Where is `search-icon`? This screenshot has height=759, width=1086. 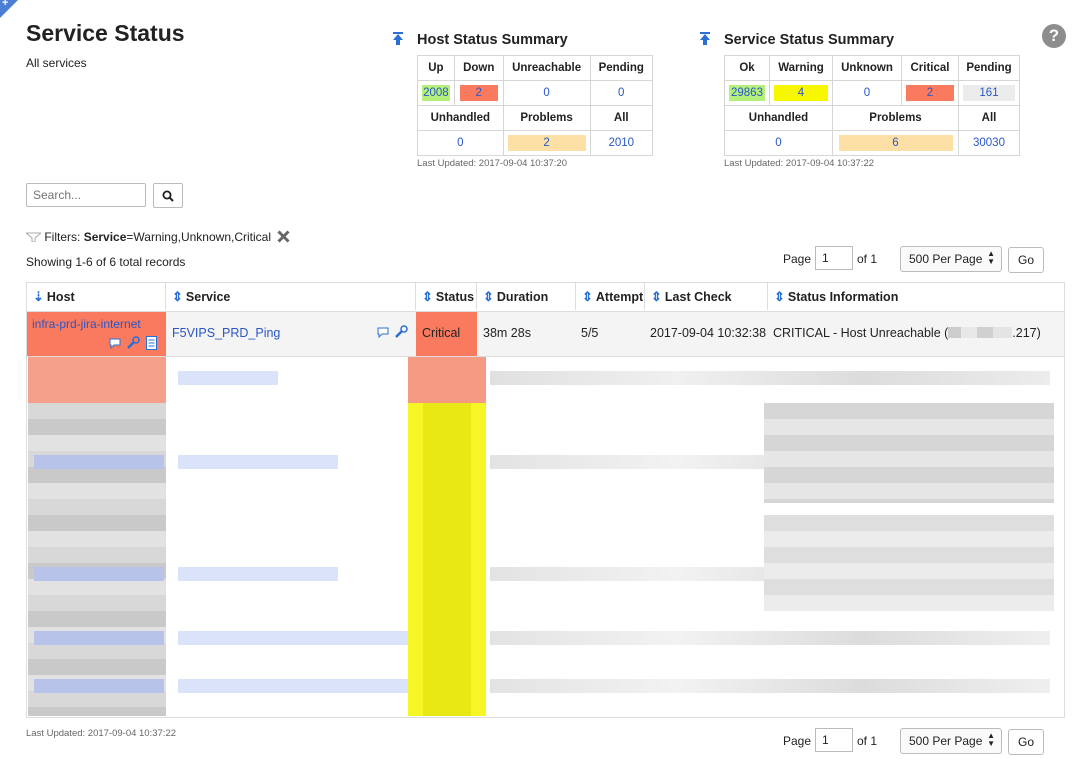
search-icon is located at coordinates (168, 196).